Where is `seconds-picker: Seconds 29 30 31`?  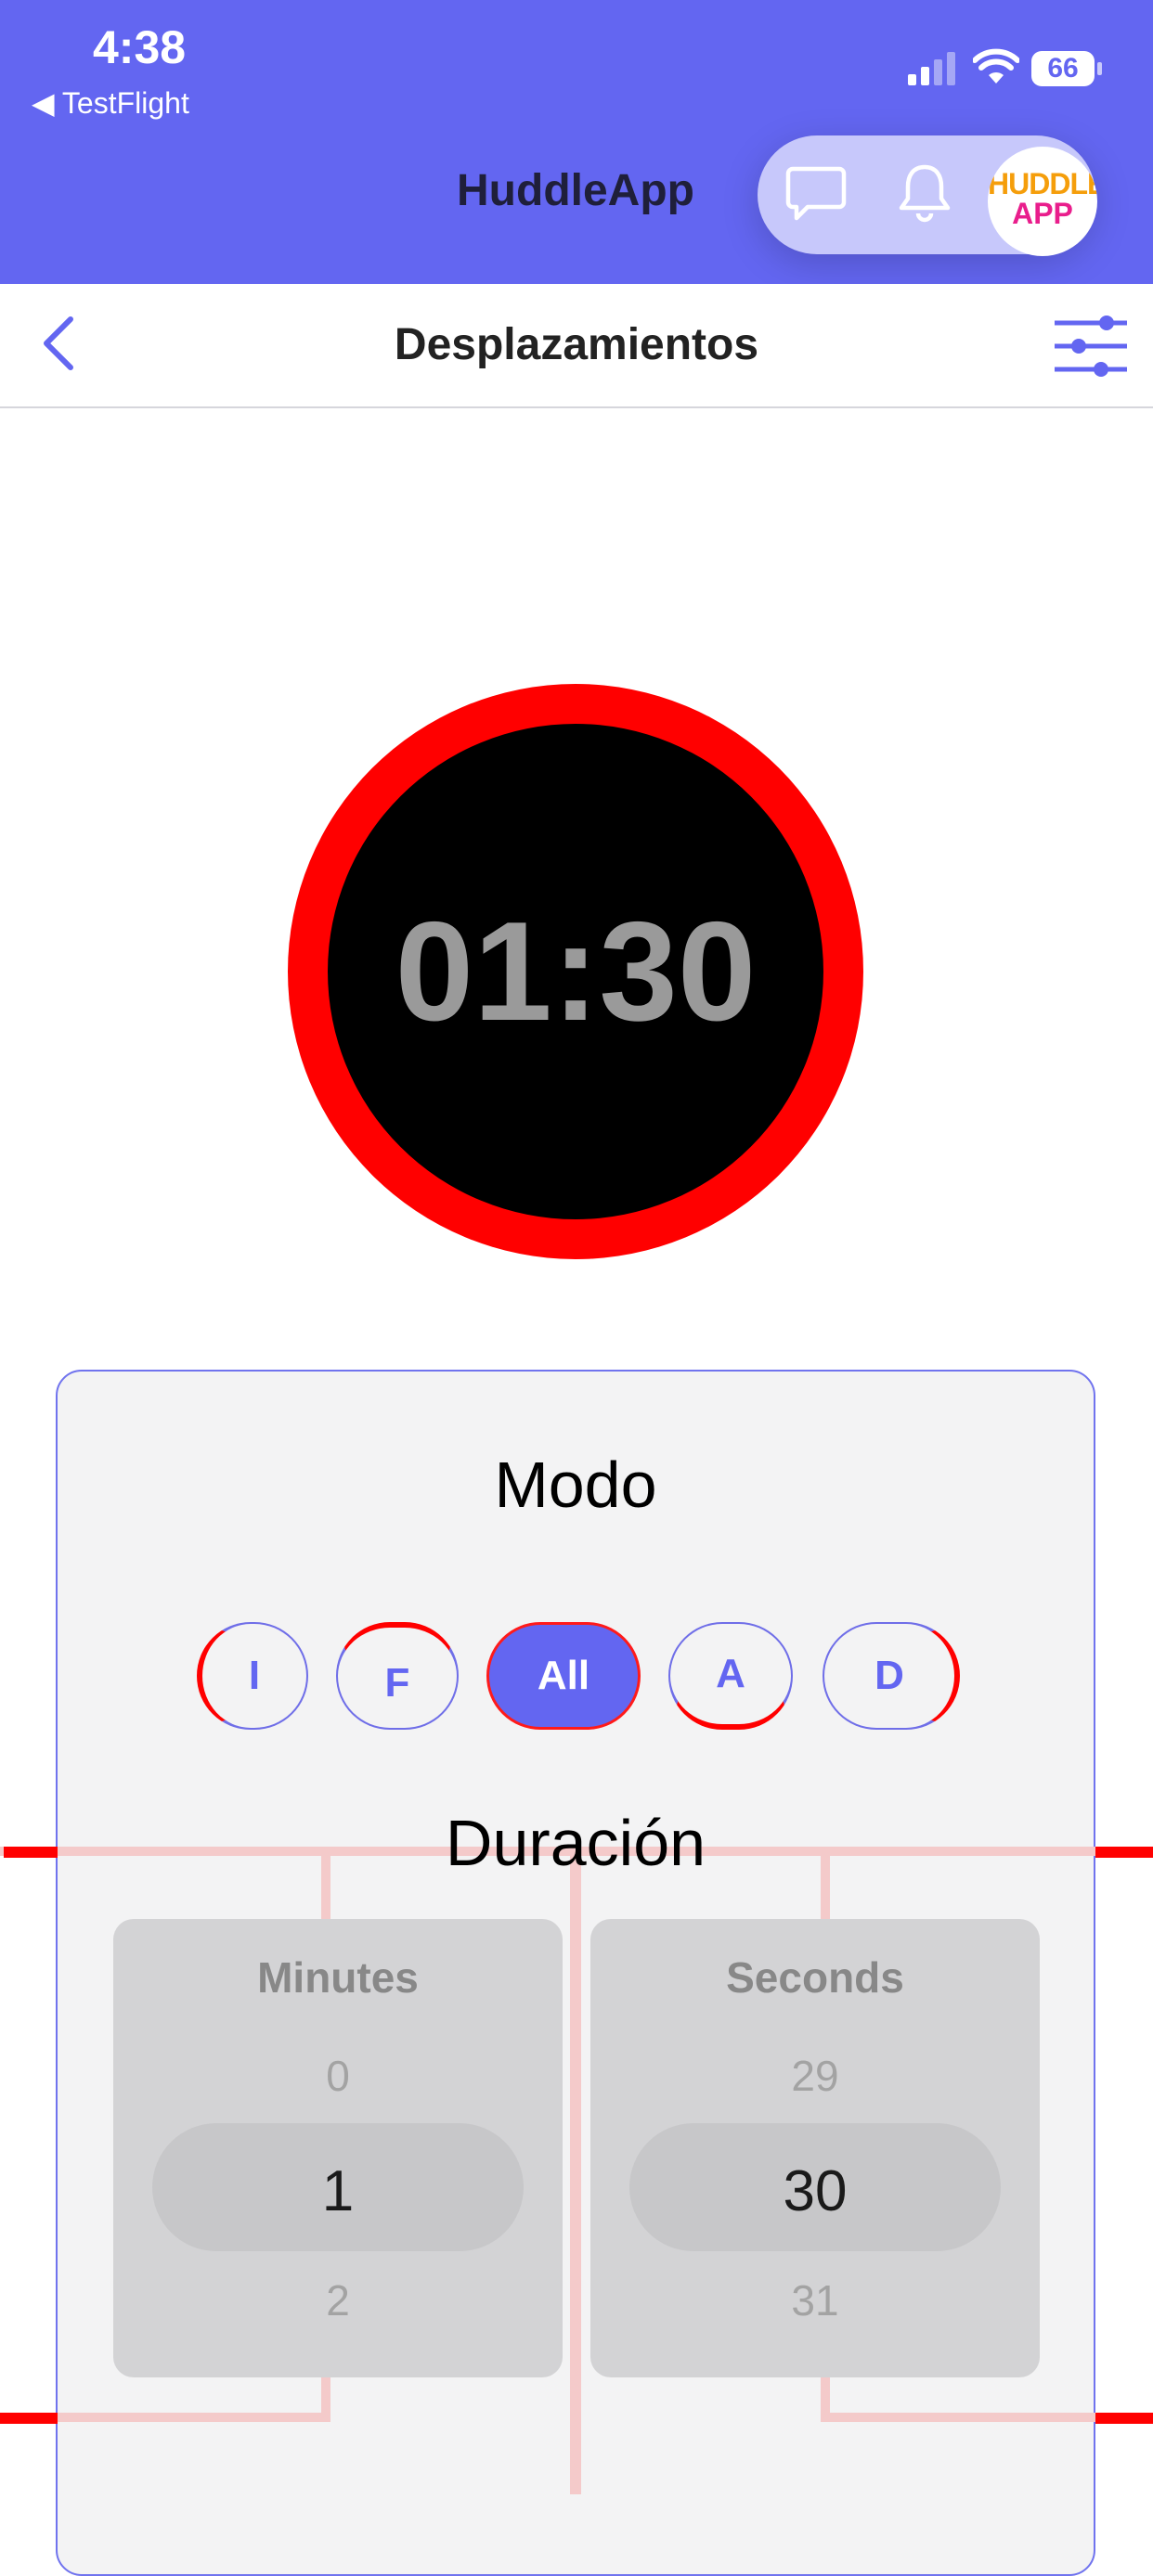 seconds-picker: Seconds 29 30 31 is located at coordinates (815, 2148).